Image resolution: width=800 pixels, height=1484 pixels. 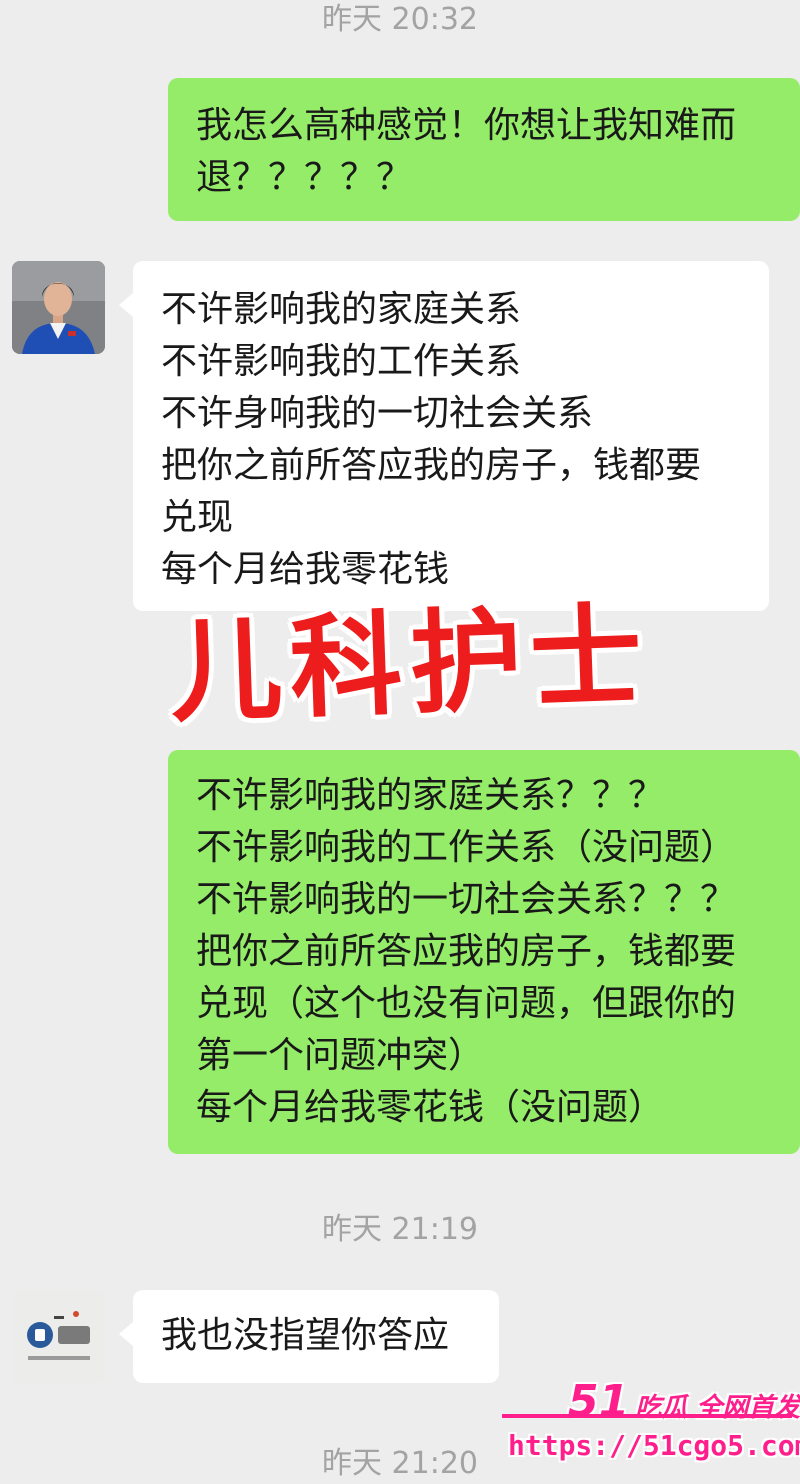 What do you see at coordinates (466, 125) in the screenshot?
I see `message-line: 我怎么高种感觉！你想让我知难而` at bounding box center [466, 125].